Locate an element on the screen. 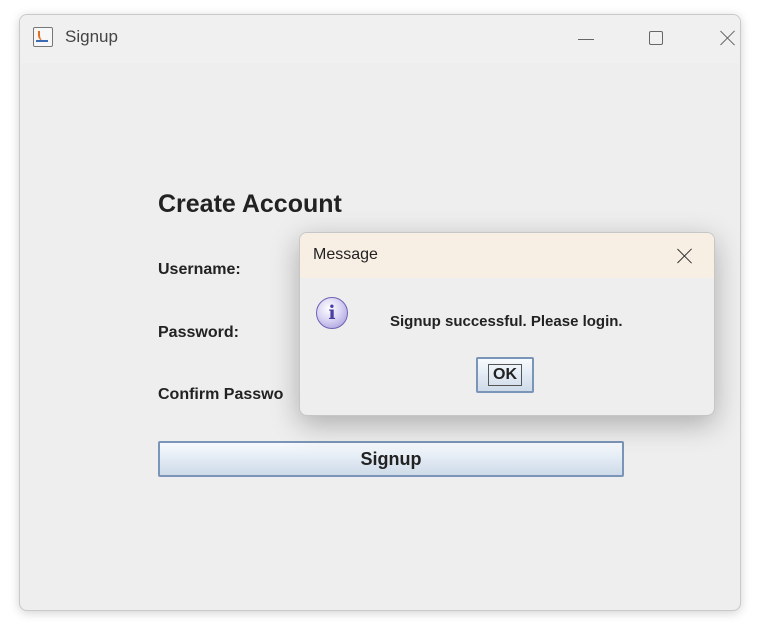 The image size is (767, 631). form-heading: Create Account is located at coordinates (250, 204).